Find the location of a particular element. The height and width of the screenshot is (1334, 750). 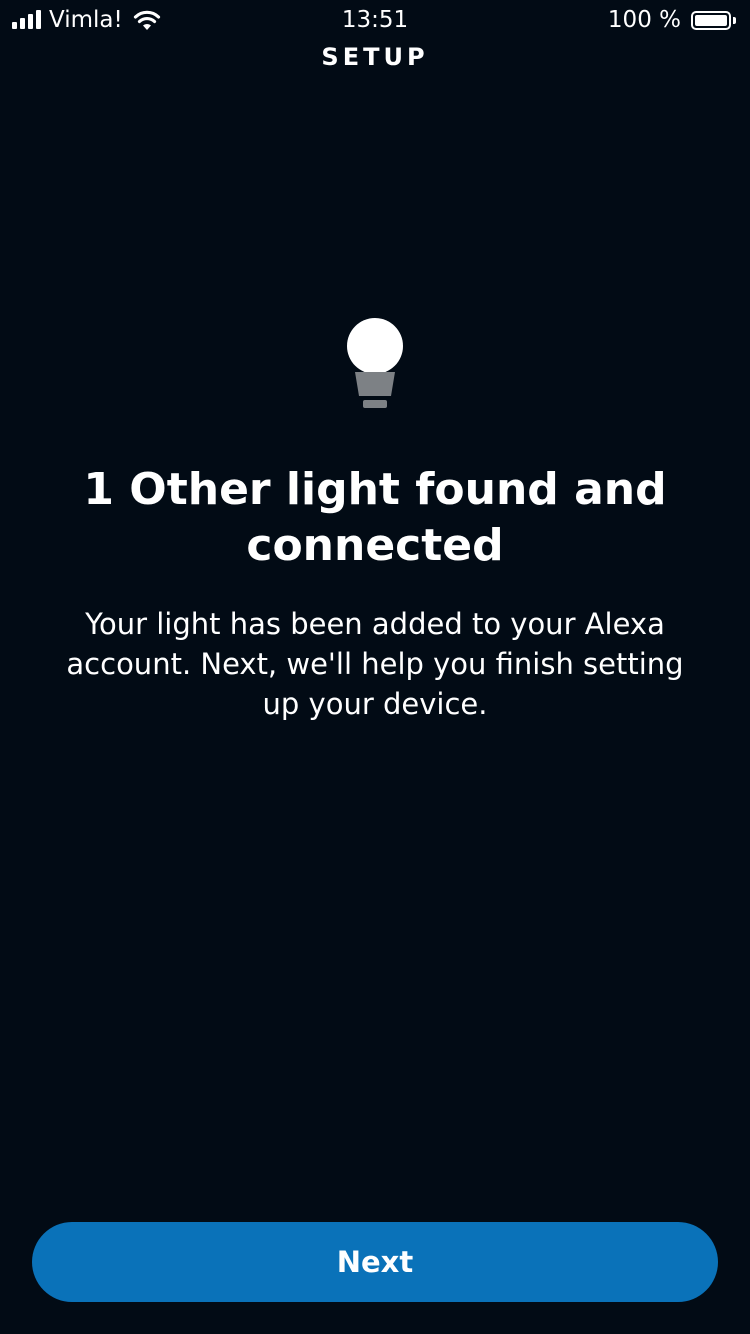

battery-tip is located at coordinates (734, 20).